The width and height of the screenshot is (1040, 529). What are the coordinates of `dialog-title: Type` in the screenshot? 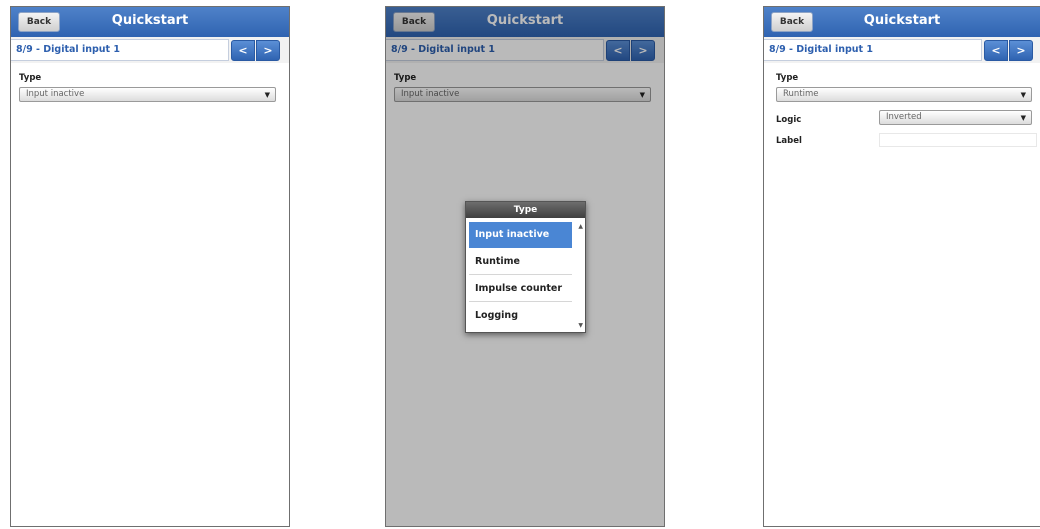 It's located at (525, 210).